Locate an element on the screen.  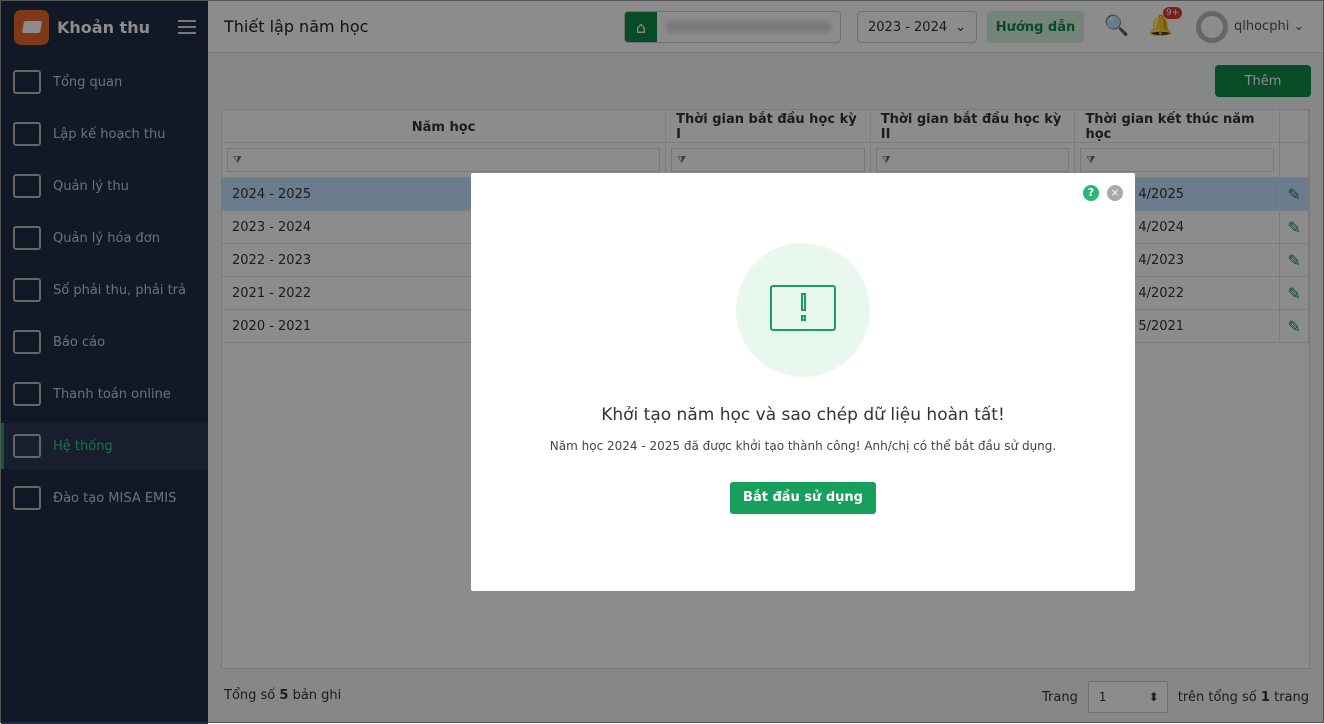
close-icon: × is located at coordinates (1115, 193).